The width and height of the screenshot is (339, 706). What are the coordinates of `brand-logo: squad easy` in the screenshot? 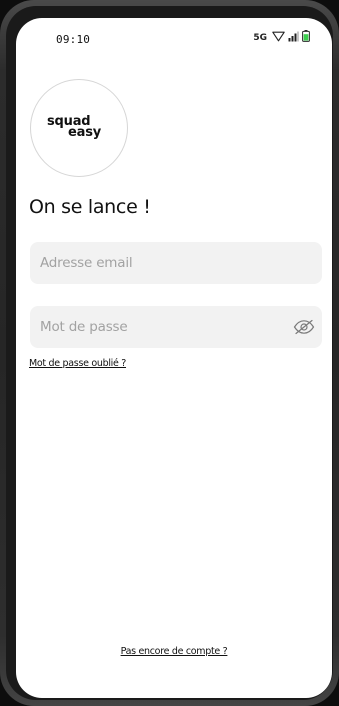 It's located at (79, 128).